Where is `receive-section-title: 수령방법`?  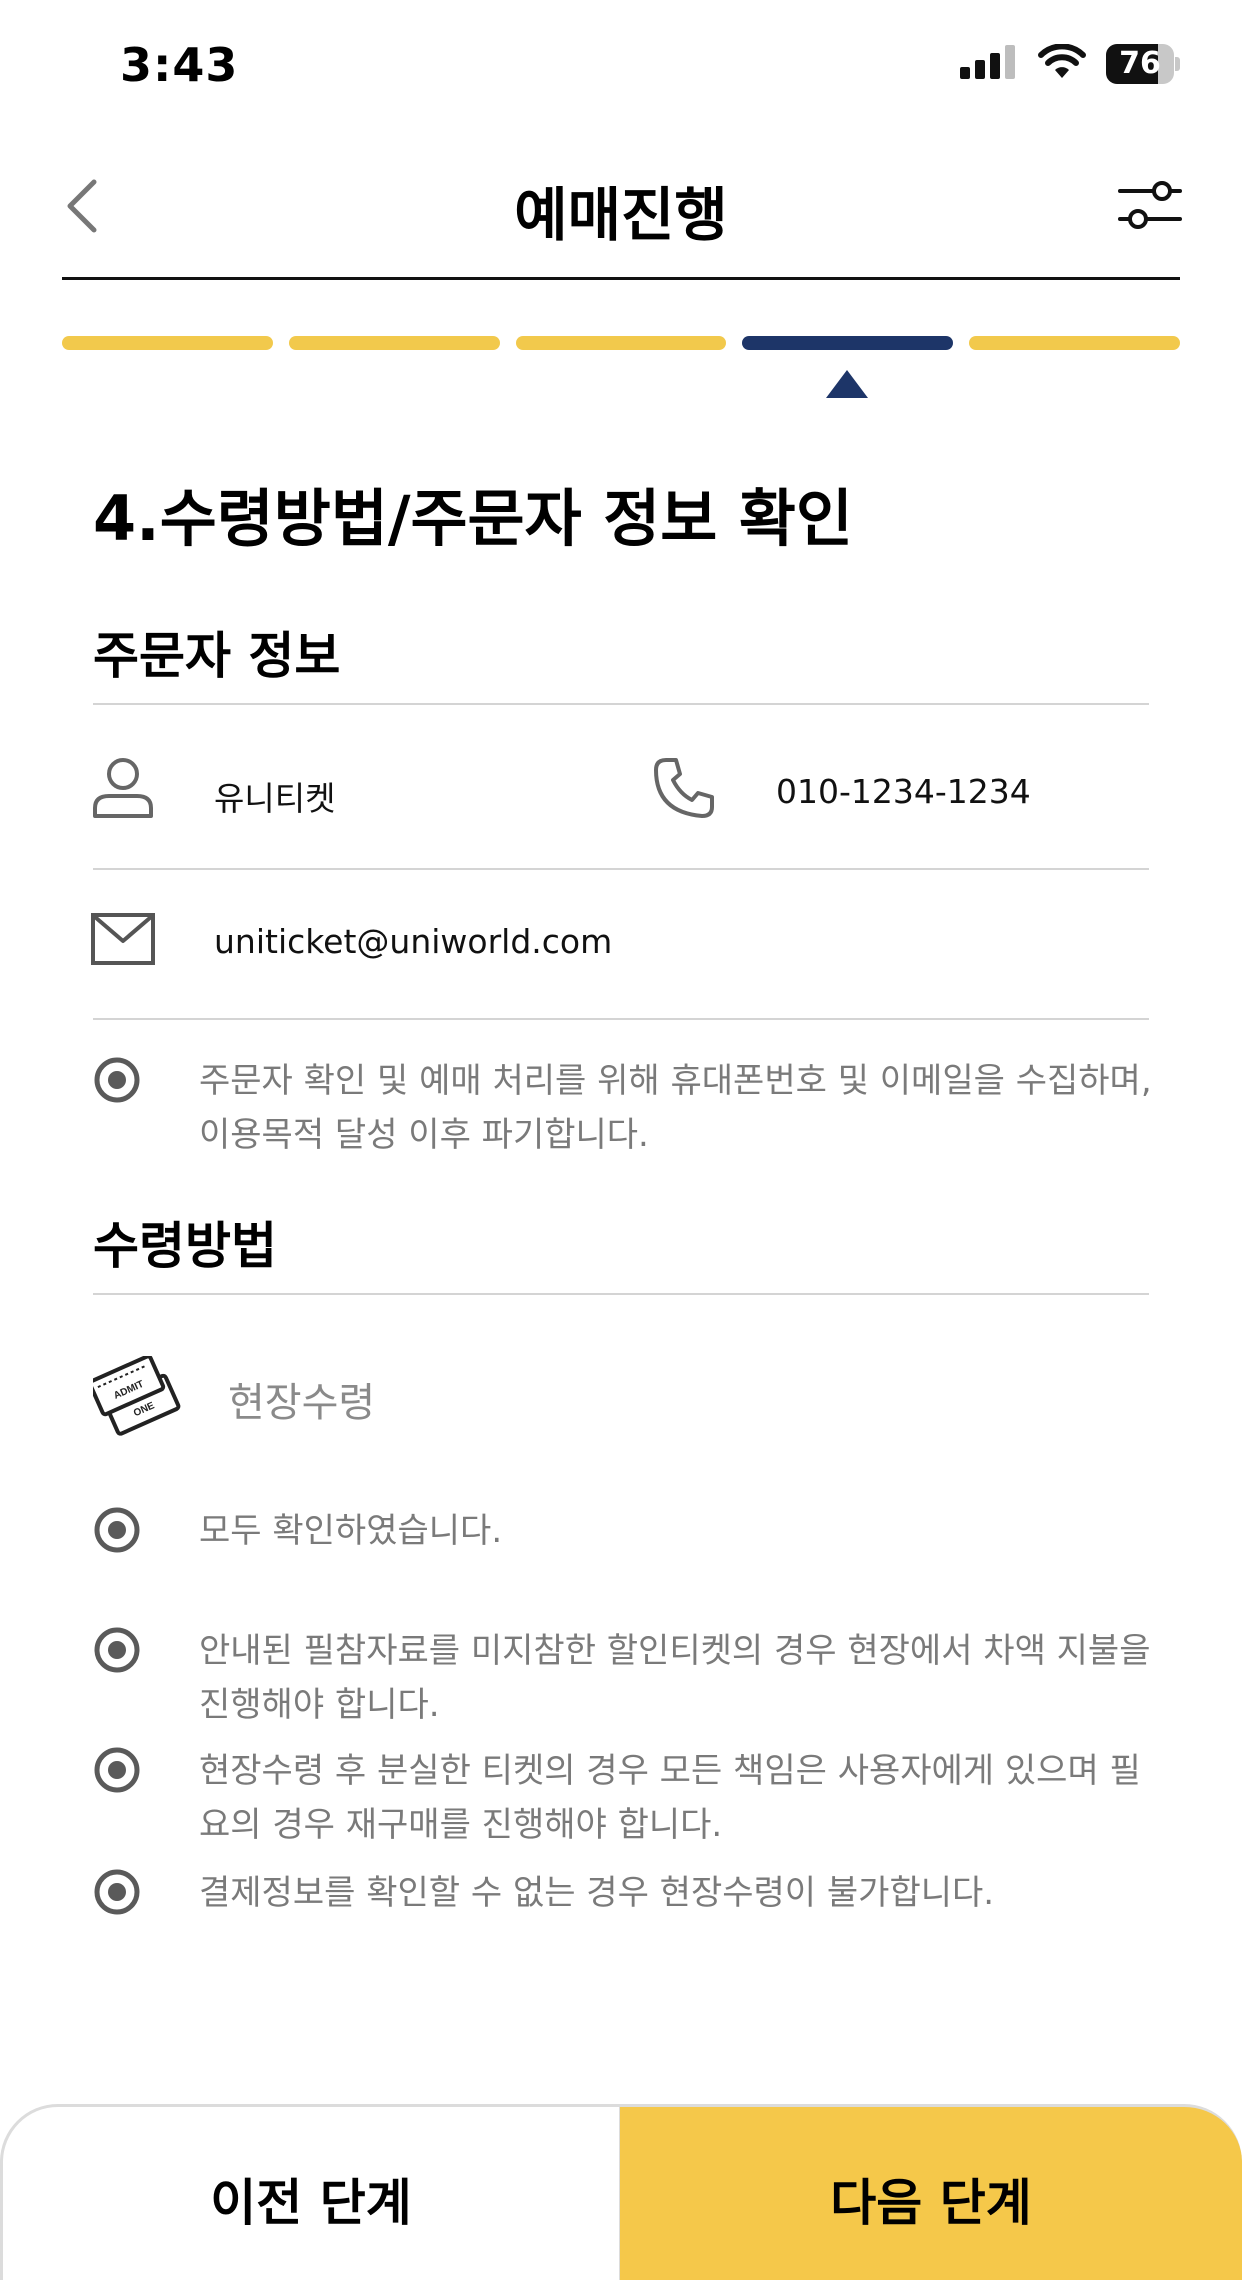
receive-section-title: 수령방법 is located at coordinates (185, 1246).